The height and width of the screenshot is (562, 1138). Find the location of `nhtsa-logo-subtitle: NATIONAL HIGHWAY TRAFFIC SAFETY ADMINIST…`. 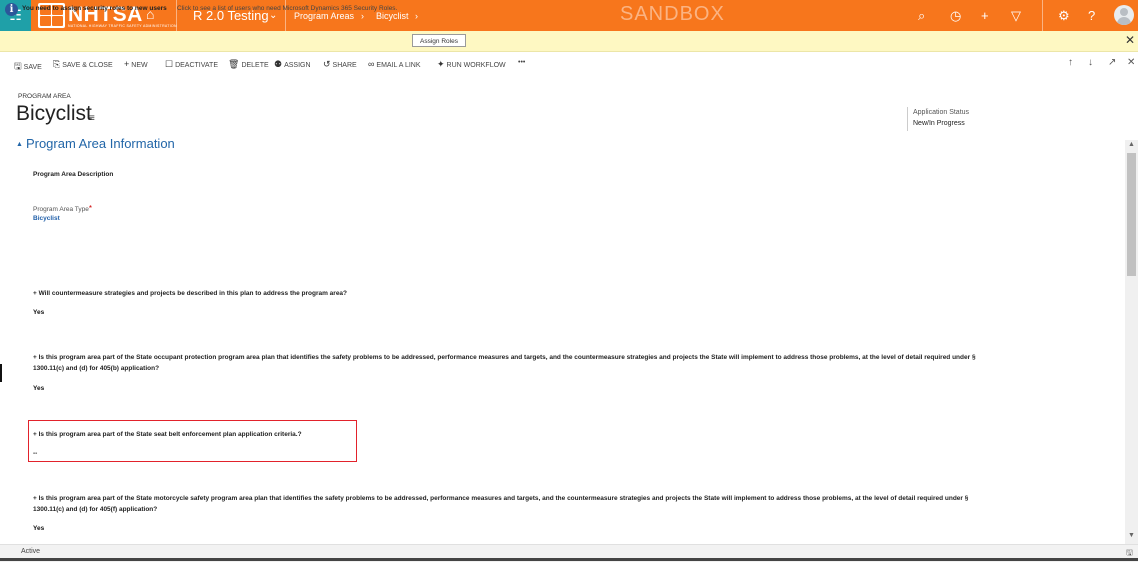

nhtsa-logo-subtitle: NATIONAL HIGHWAY TRAFFIC SAFETY ADMINIST… is located at coordinates (122, 26).